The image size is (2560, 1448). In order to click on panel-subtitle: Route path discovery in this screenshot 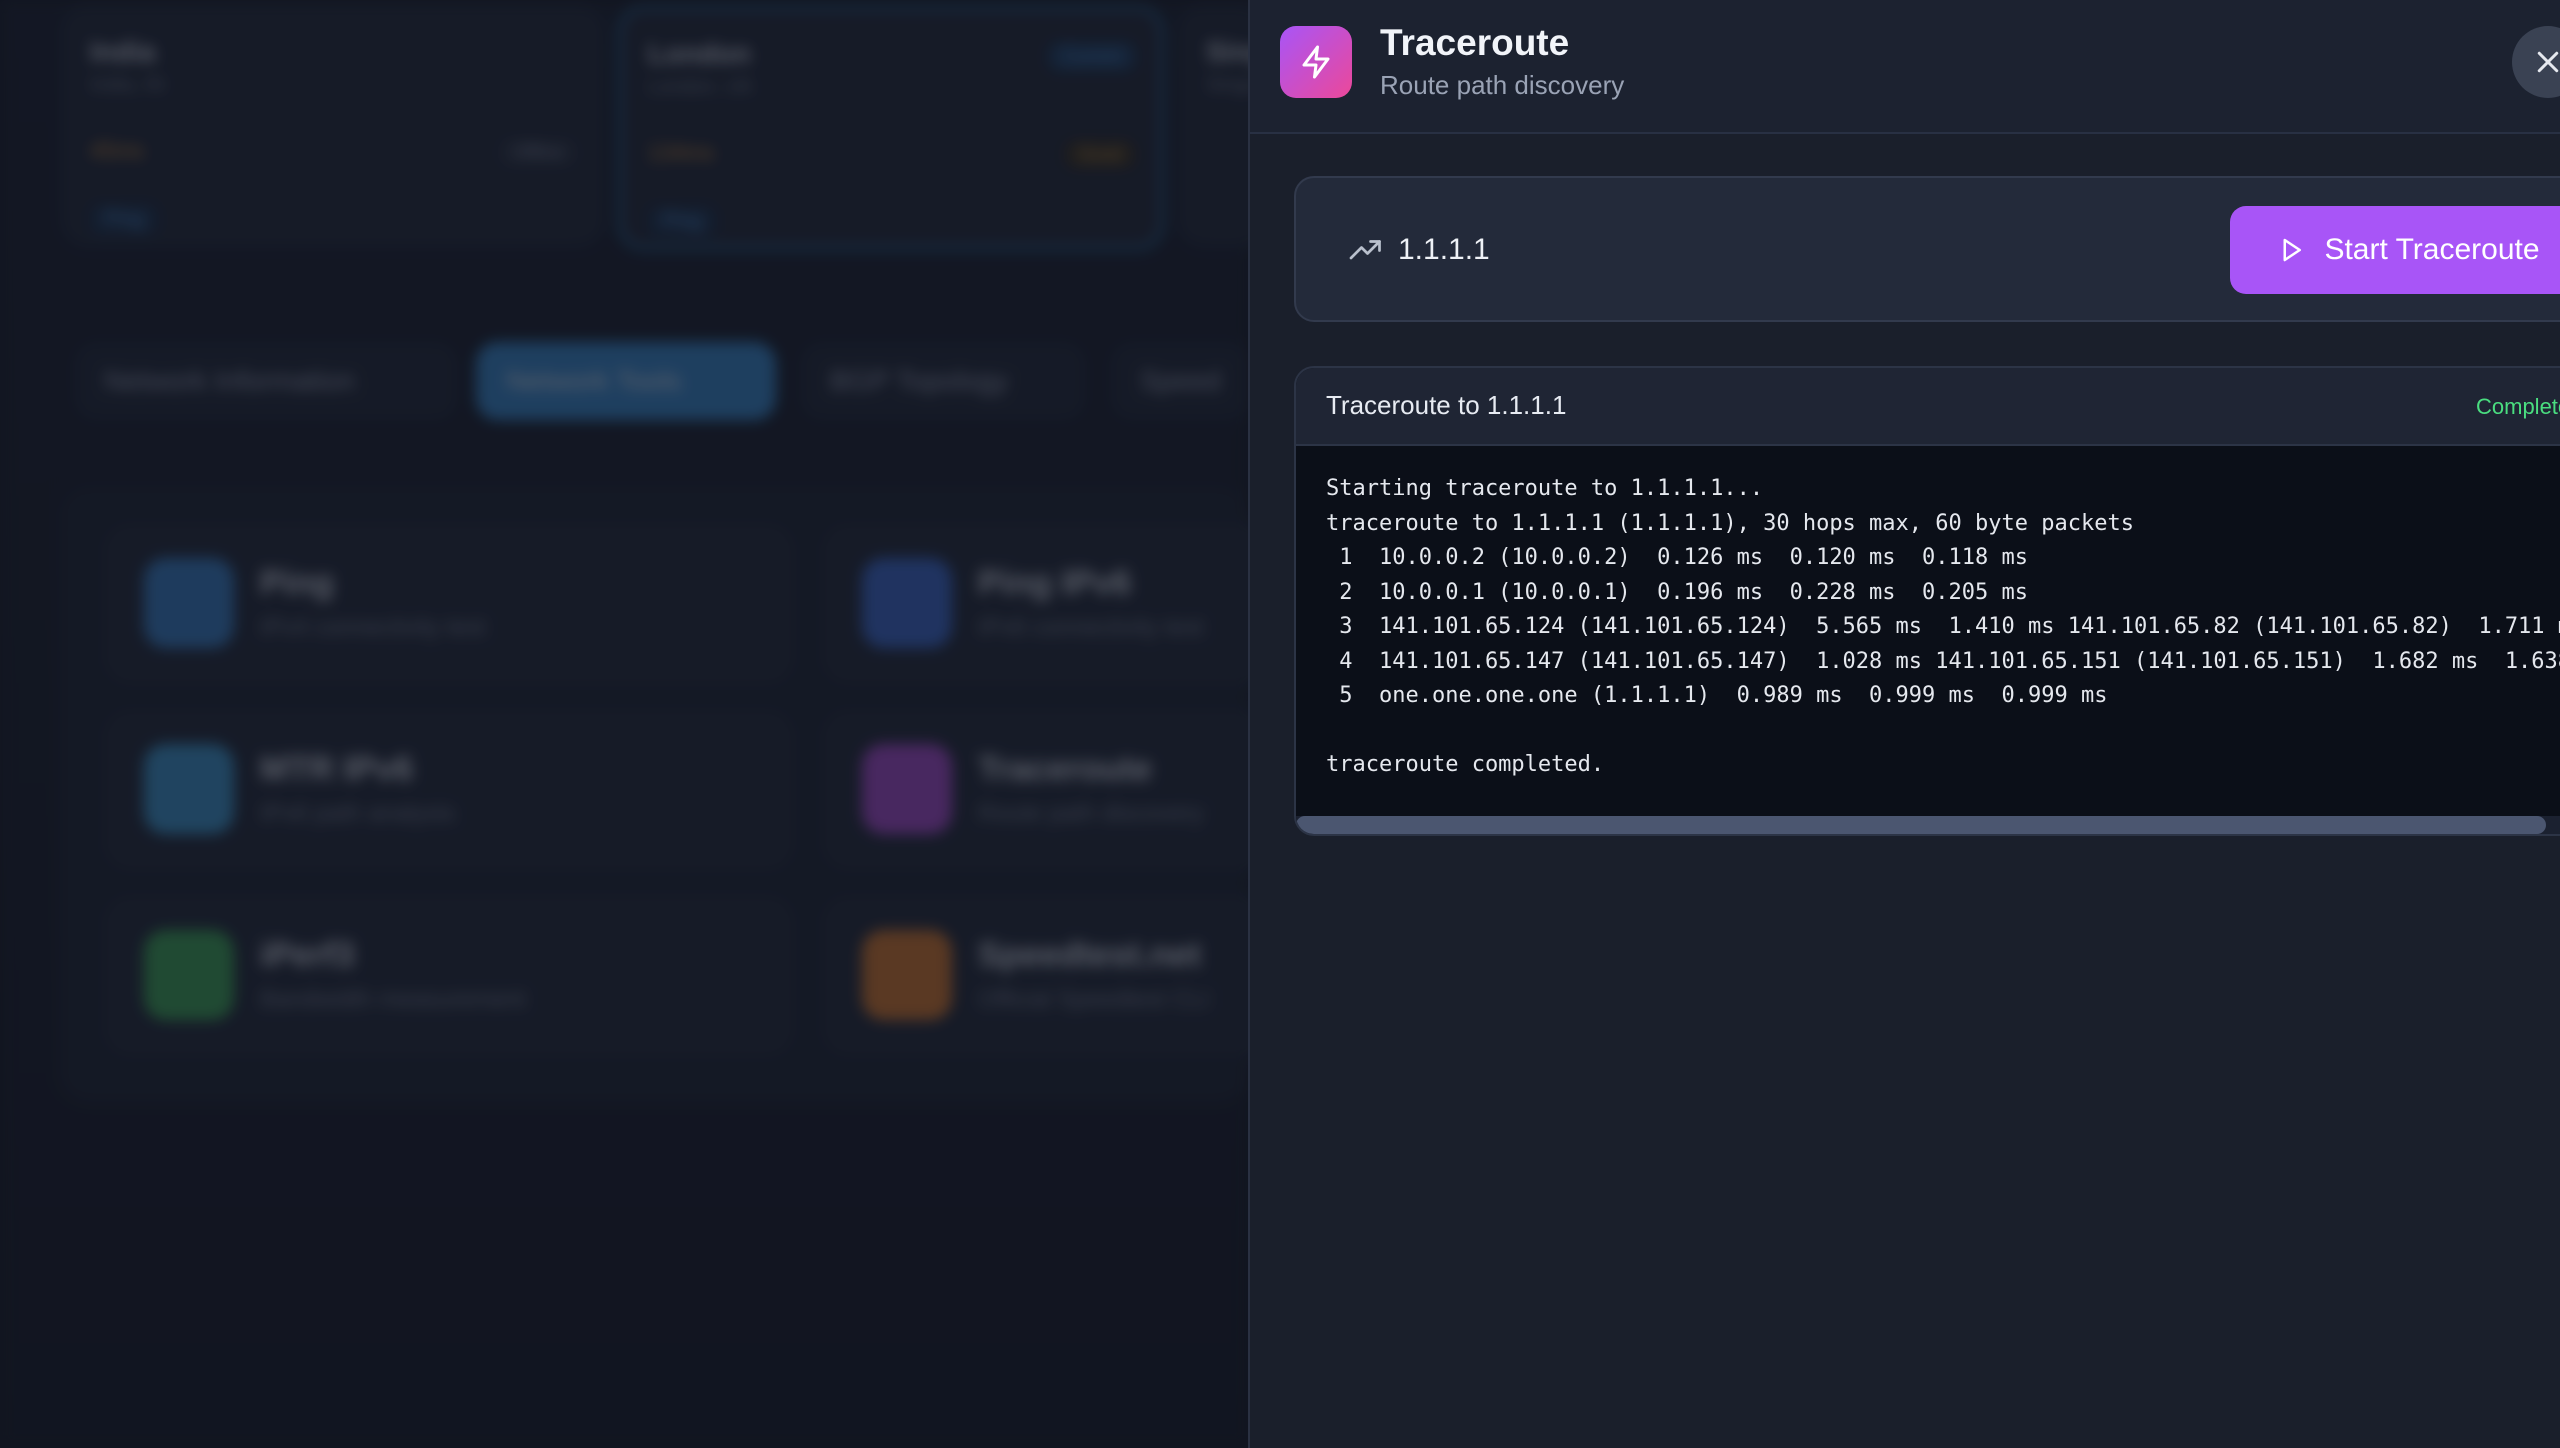, I will do `click(1502, 85)`.